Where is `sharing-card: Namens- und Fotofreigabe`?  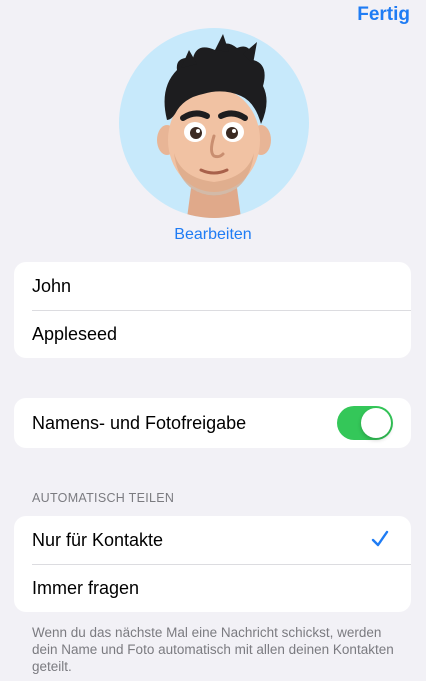
sharing-card: Namens- und Fotofreigabe is located at coordinates (212, 423).